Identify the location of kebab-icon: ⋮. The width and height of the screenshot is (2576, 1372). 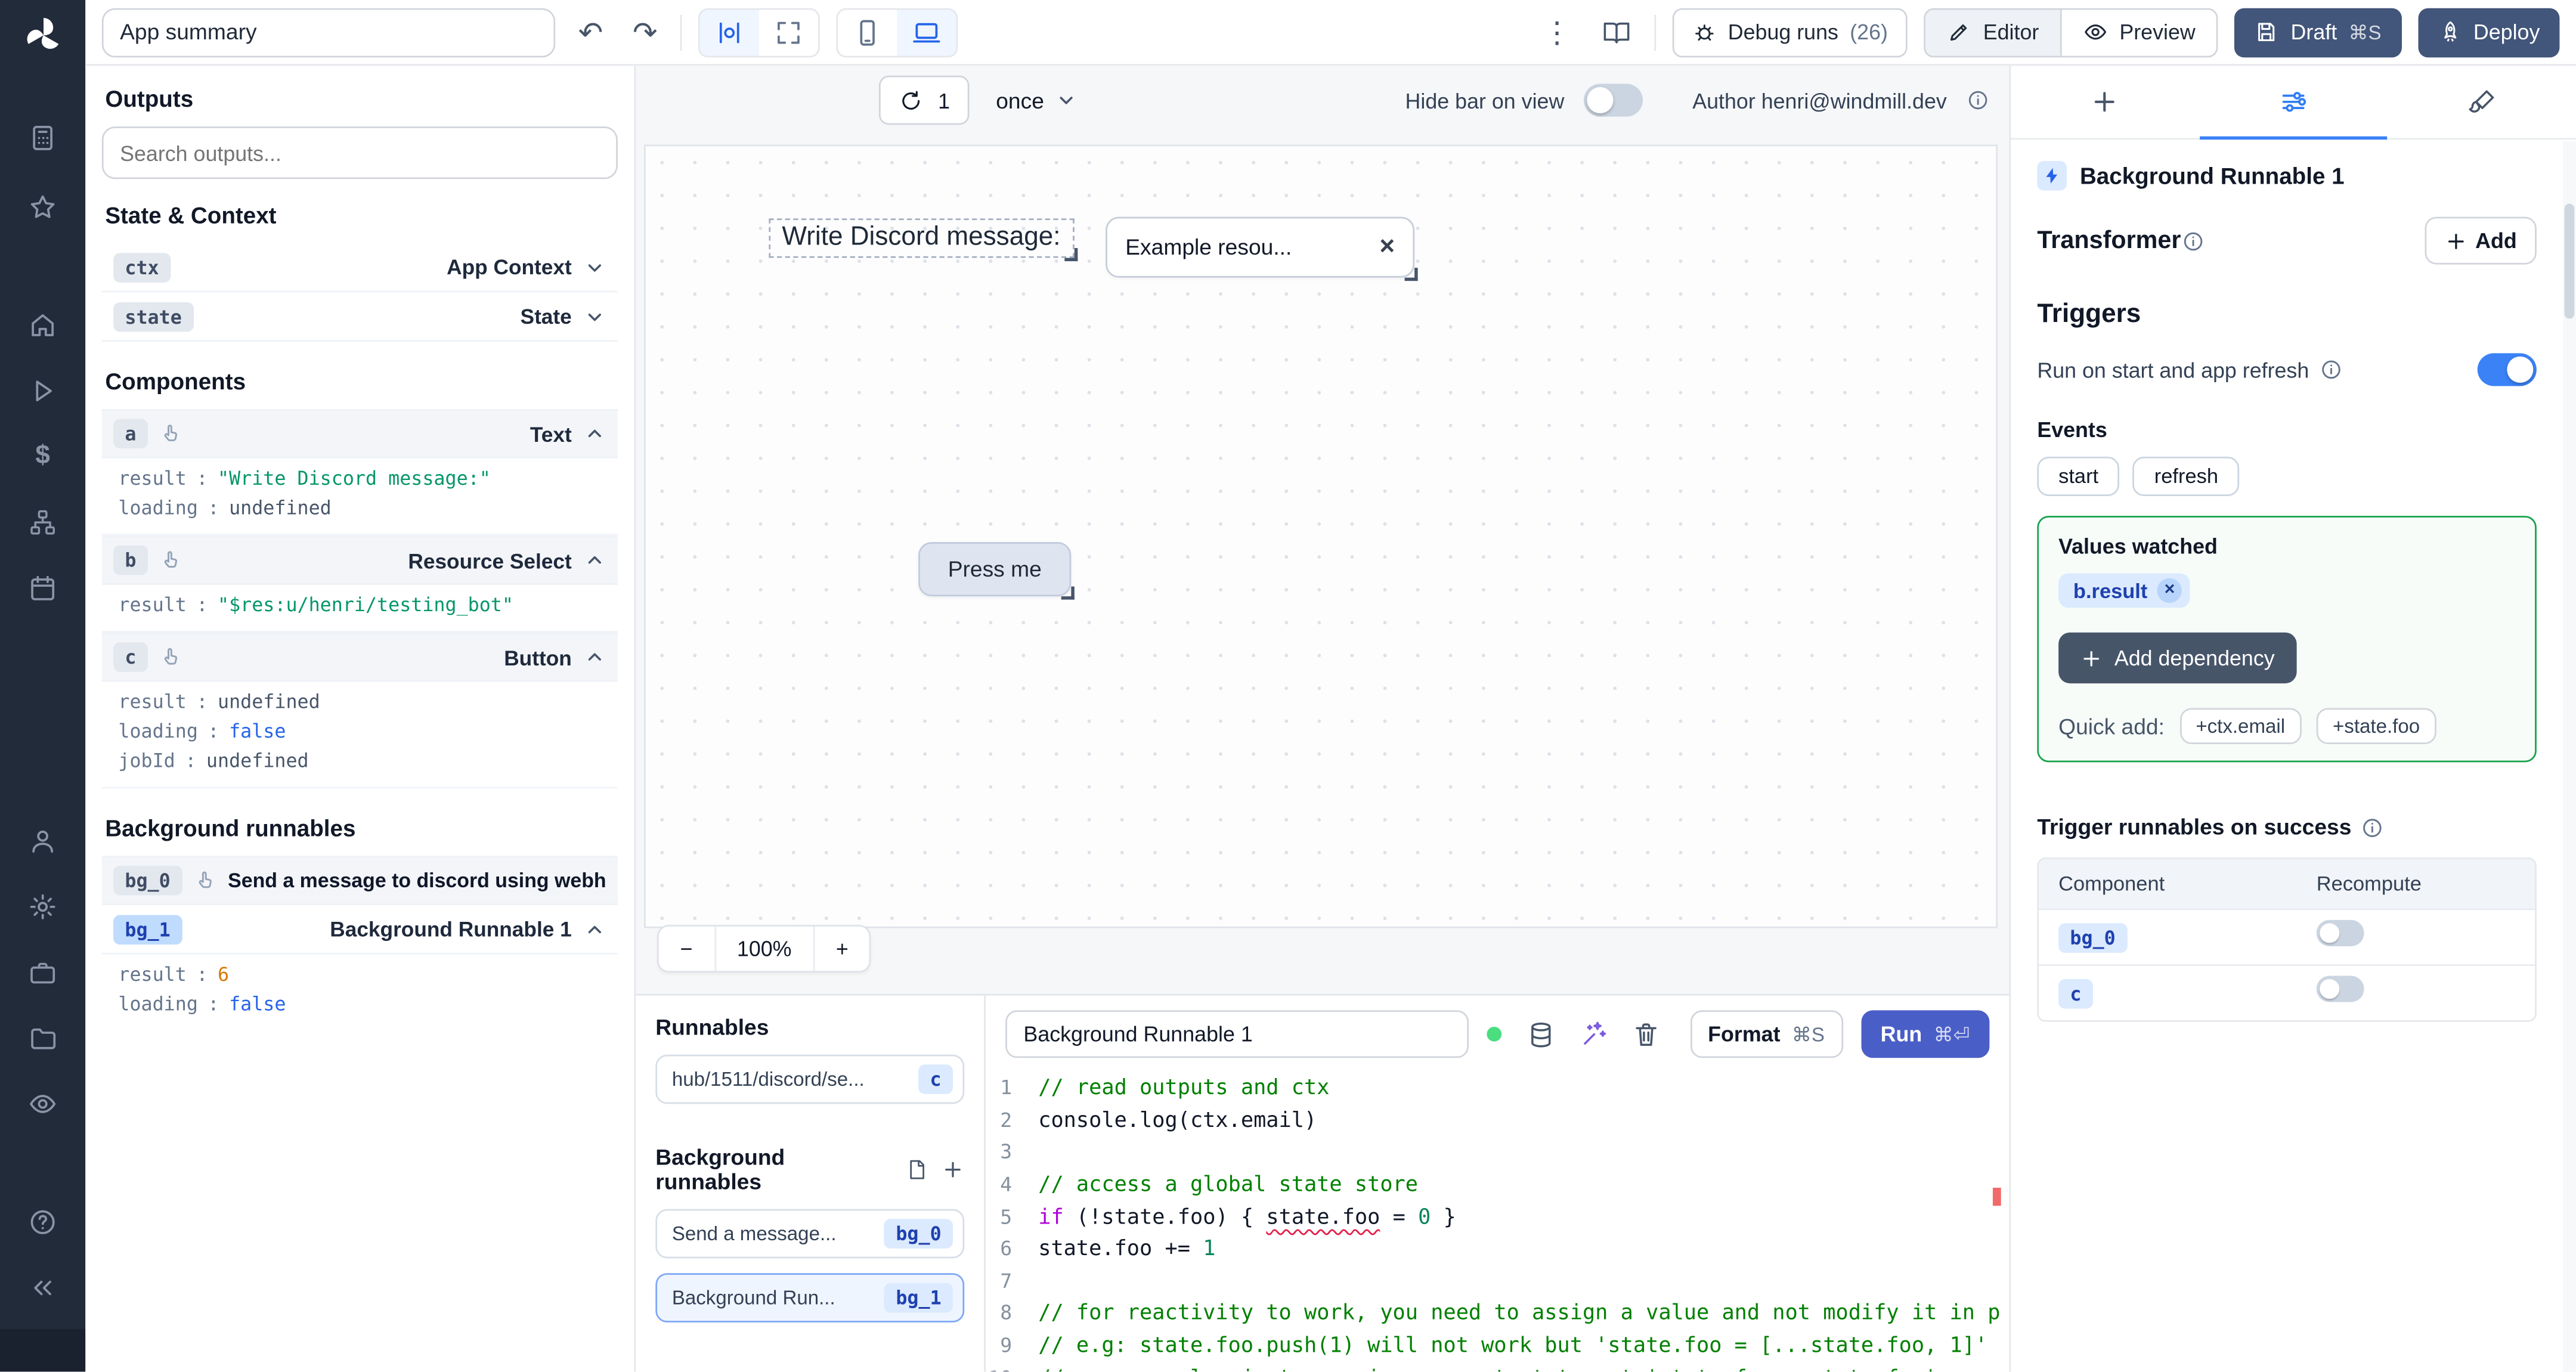
(1557, 32).